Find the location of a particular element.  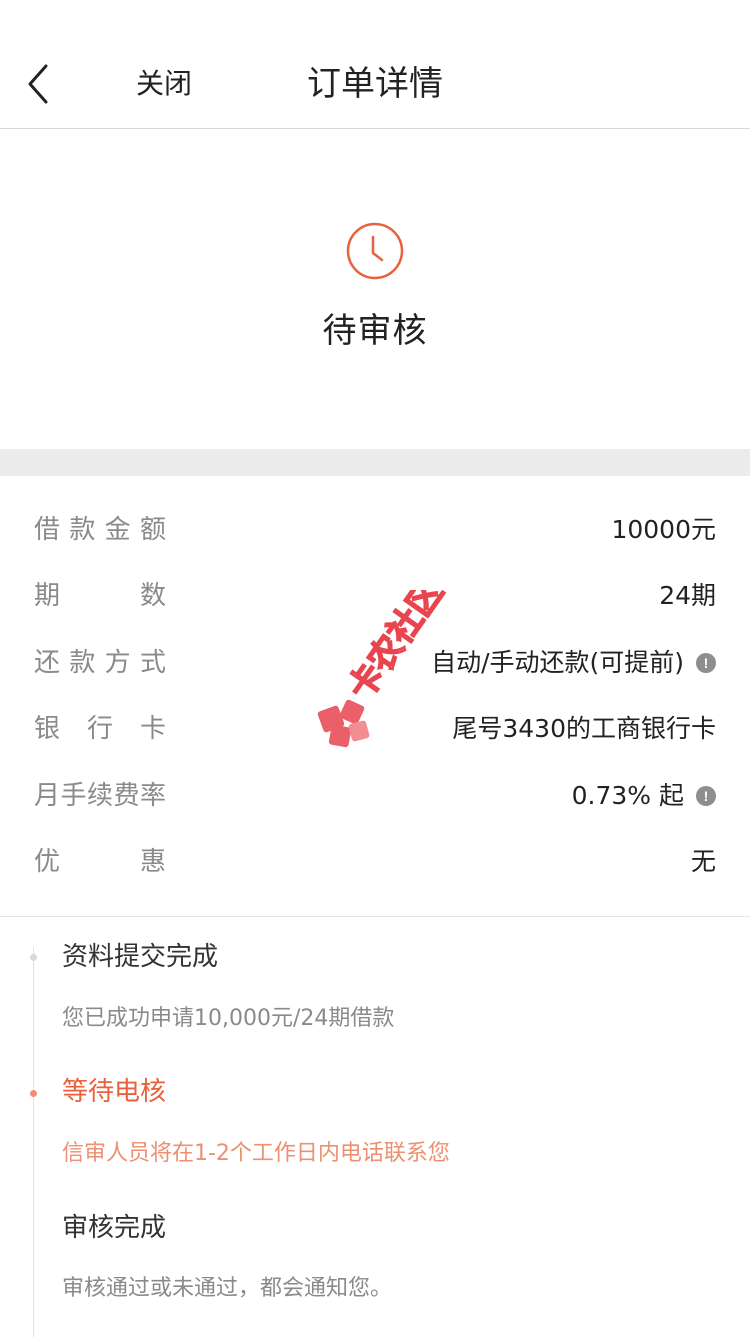

section-divider is located at coordinates (375, 462).